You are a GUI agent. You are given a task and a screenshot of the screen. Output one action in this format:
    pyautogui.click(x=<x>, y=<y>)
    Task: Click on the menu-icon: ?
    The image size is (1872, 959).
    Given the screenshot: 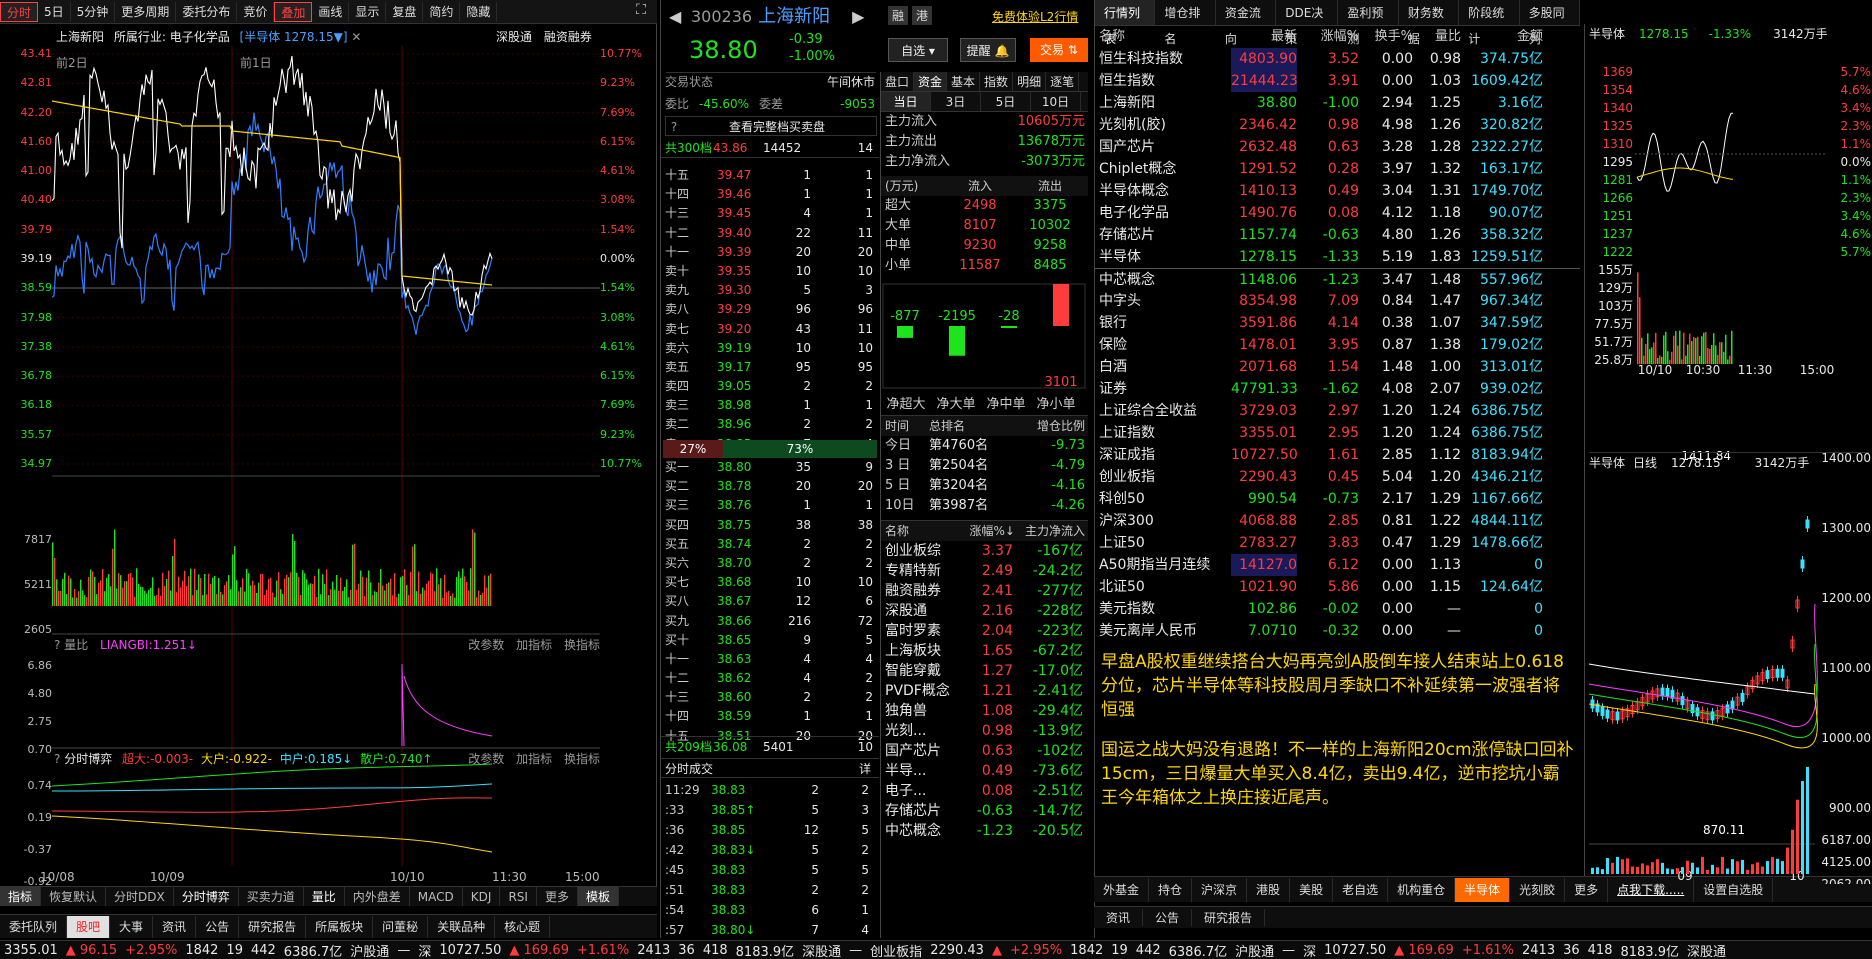 What is the action you would take?
    pyautogui.click(x=57, y=645)
    